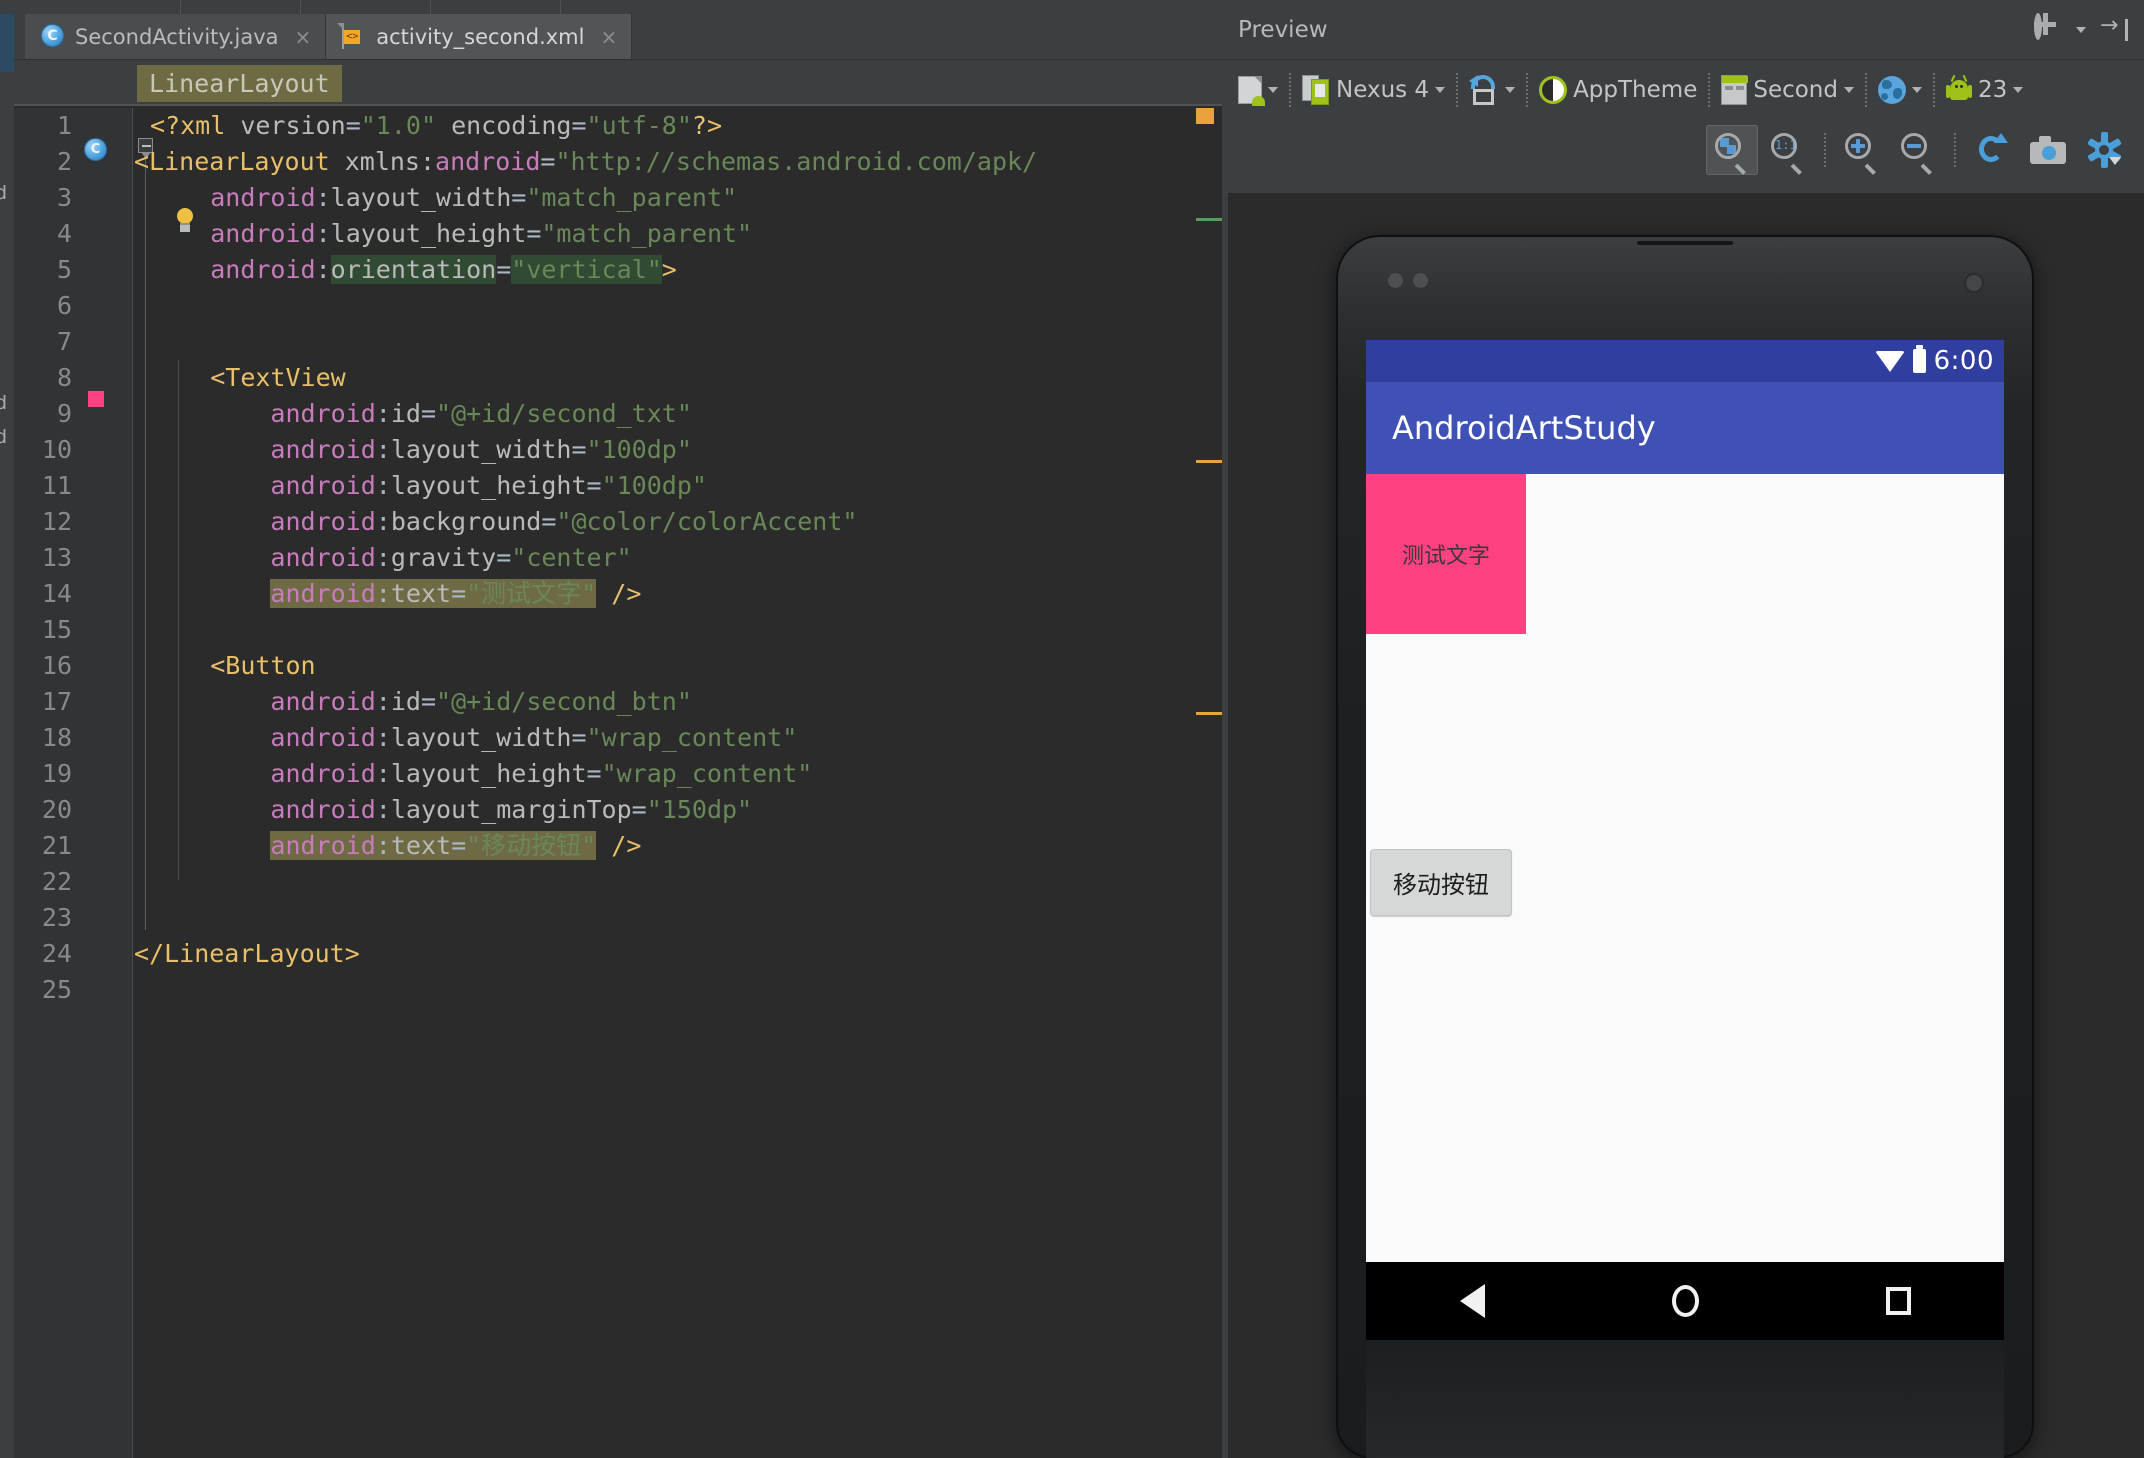 Image resolution: width=2144 pixels, height=1458 pixels. I want to click on navigation-bar, so click(1685, 1301).